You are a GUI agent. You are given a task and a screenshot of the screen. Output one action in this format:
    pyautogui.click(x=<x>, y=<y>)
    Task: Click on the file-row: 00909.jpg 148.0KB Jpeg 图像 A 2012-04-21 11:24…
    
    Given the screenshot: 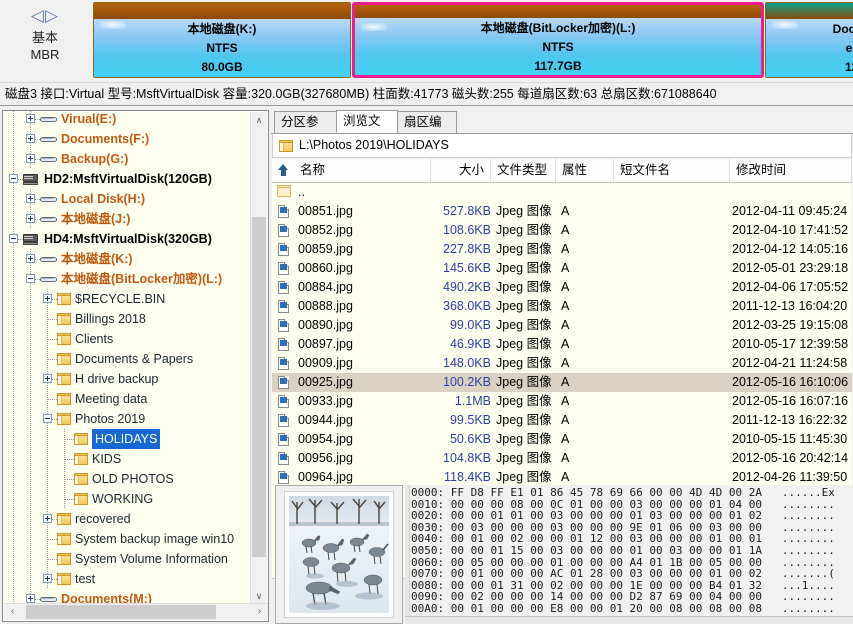 What is the action you would take?
    pyautogui.click(x=562, y=363)
    